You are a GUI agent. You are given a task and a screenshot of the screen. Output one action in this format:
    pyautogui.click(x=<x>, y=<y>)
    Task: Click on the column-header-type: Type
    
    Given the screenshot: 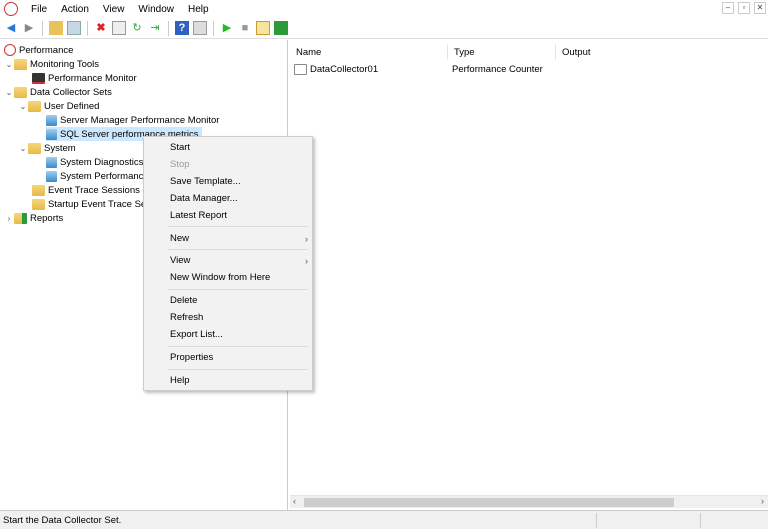 What is the action you would take?
    pyautogui.click(x=502, y=52)
    